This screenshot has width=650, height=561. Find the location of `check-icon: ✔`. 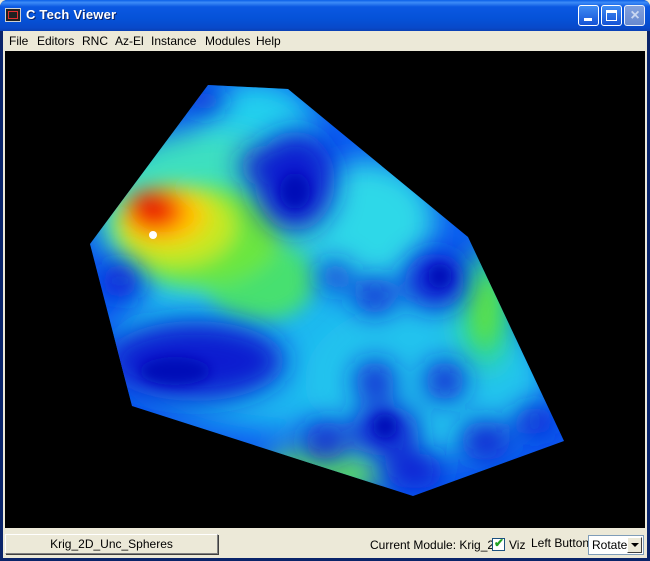

check-icon: ✔ is located at coordinates (499, 543).